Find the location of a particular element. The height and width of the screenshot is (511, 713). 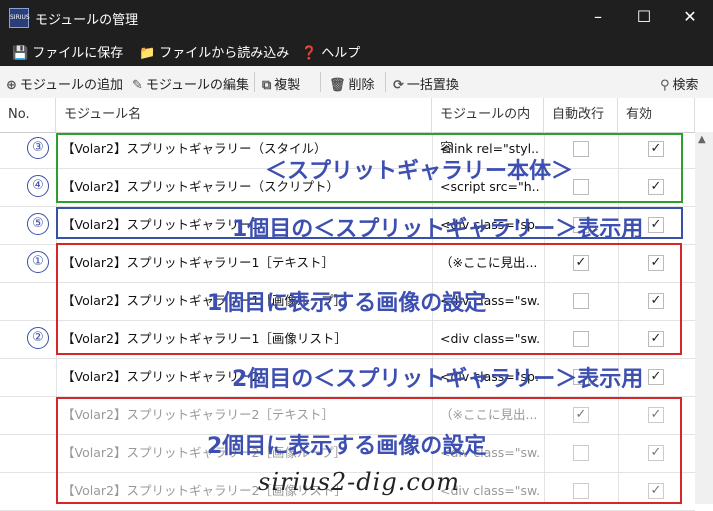

duplicate-button: ⧉ 複製 is located at coordinates (281, 83).